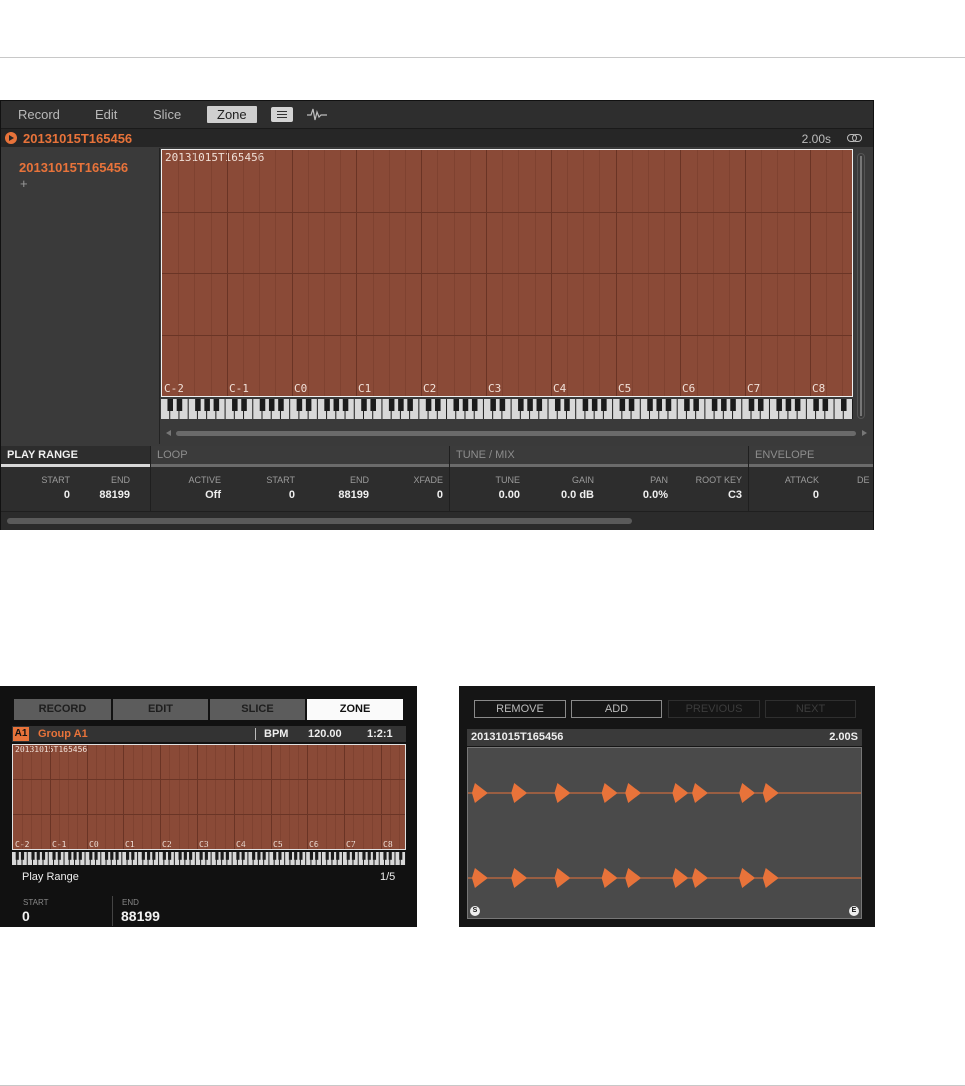 The image size is (965, 1086). Describe the element at coordinates (39, 114) in the screenshot. I see `tab-record: Record` at that location.